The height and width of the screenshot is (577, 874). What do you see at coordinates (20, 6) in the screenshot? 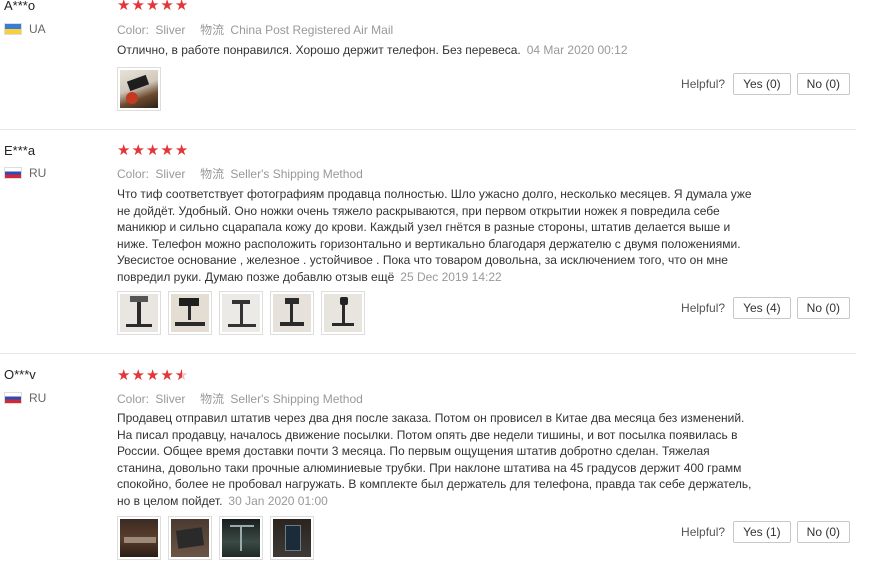
I see `reviewer-name: A***o` at bounding box center [20, 6].